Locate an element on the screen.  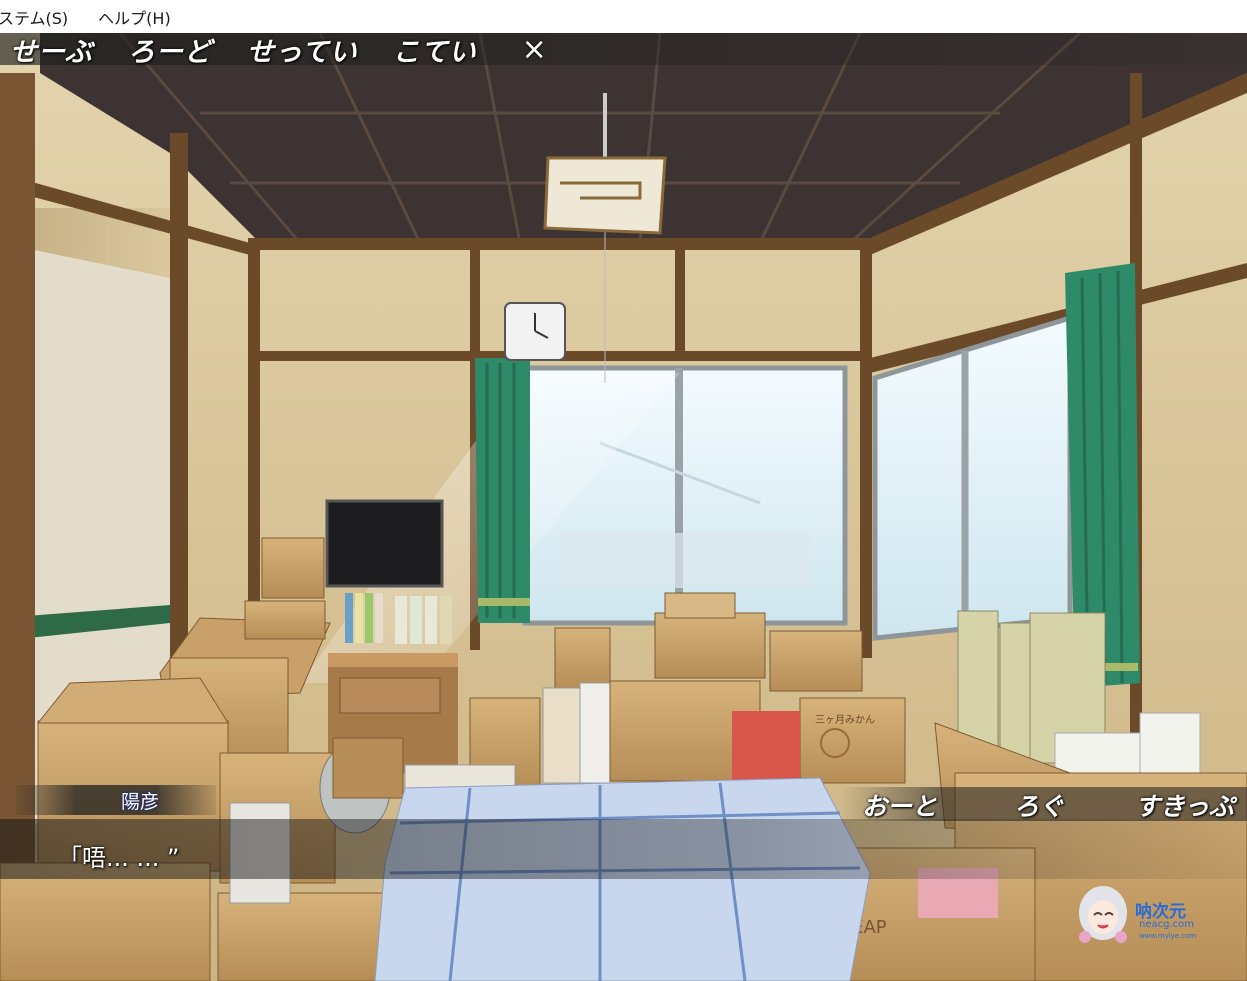
mascot-icon is located at coordinates (1103, 914).